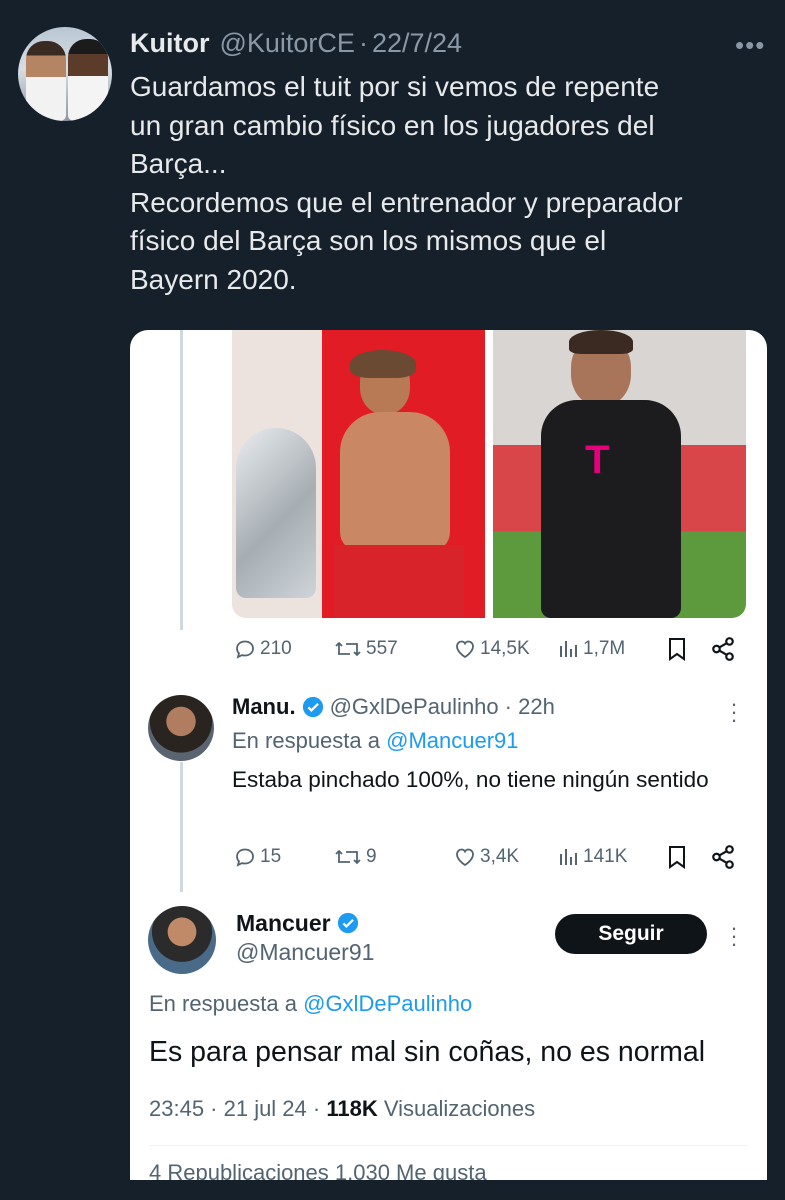 Image resolution: width=785 pixels, height=1200 pixels. What do you see at coordinates (734, 936) in the screenshot?
I see `main-more-icon: · · ·` at bounding box center [734, 936].